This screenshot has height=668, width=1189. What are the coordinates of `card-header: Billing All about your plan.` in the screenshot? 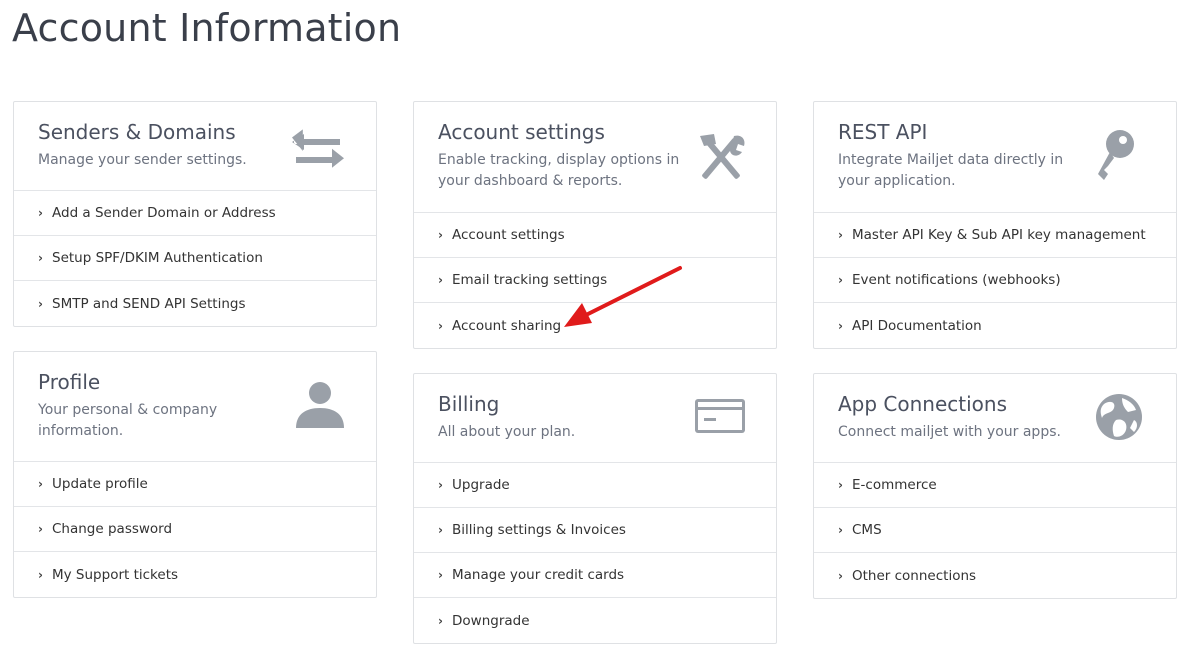 It's located at (595, 418).